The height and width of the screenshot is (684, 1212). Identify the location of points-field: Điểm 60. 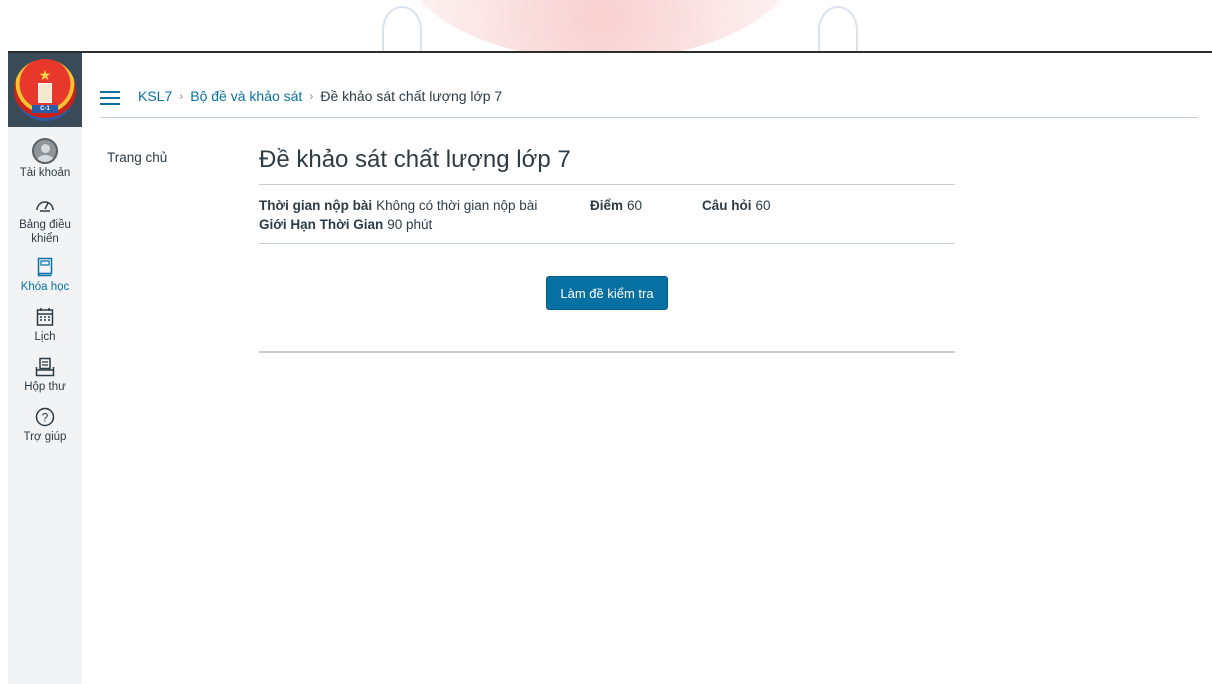
(646, 205).